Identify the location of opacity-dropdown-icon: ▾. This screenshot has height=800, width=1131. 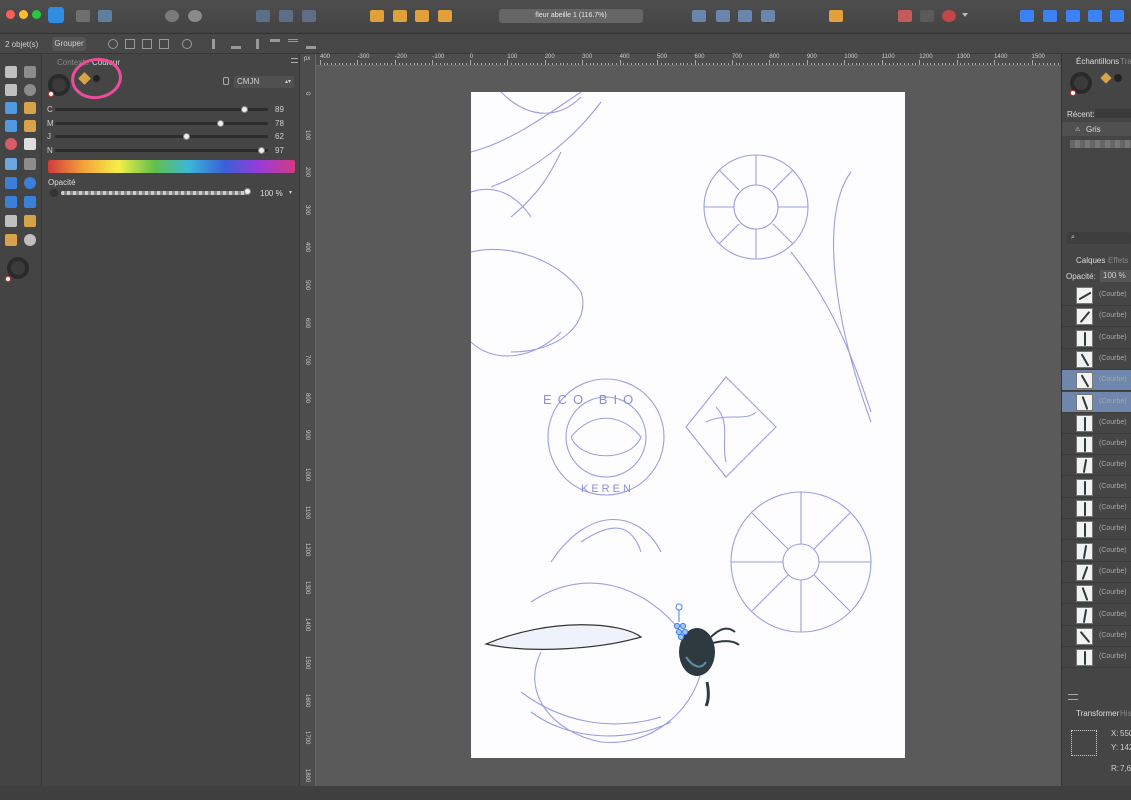
(290, 192).